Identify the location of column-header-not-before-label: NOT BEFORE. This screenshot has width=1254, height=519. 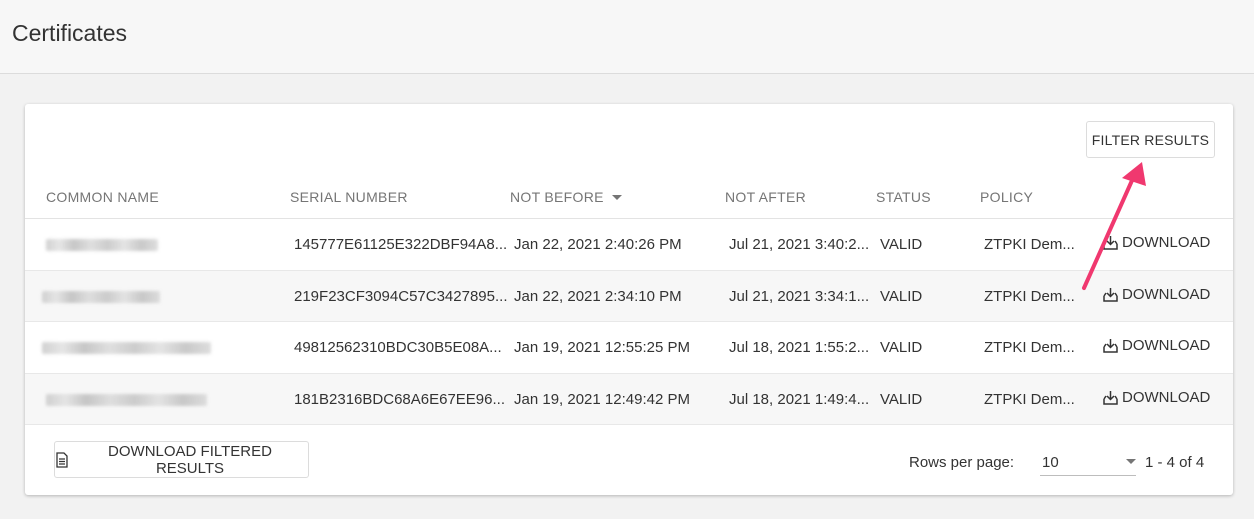
(557, 197).